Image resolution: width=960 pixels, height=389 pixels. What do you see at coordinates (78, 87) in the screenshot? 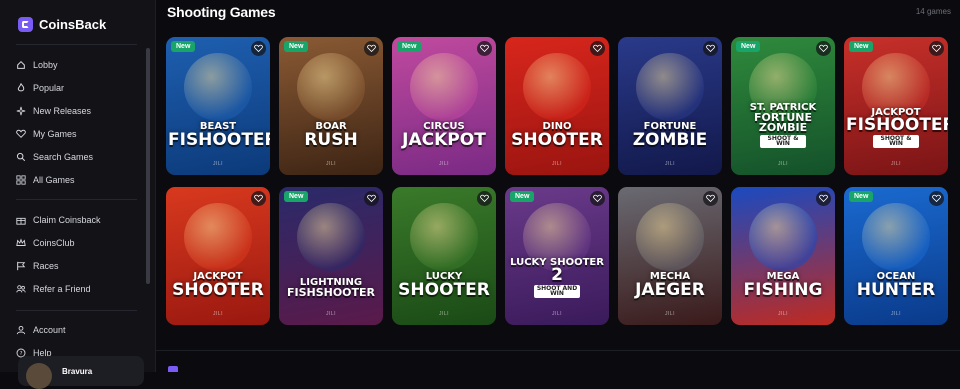
I see `sidebar-item-popular: Popular` at bounding box center [78, 87].